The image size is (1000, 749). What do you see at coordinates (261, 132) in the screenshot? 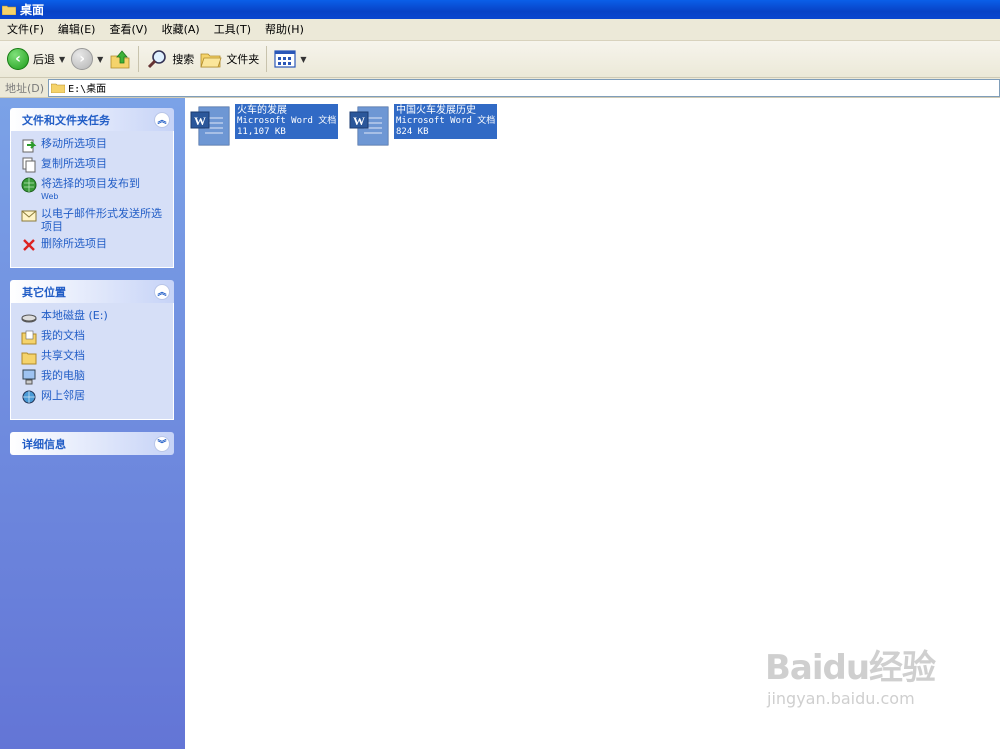
I see `file-size: 11,107 KB` at bounding box center [261, 132].